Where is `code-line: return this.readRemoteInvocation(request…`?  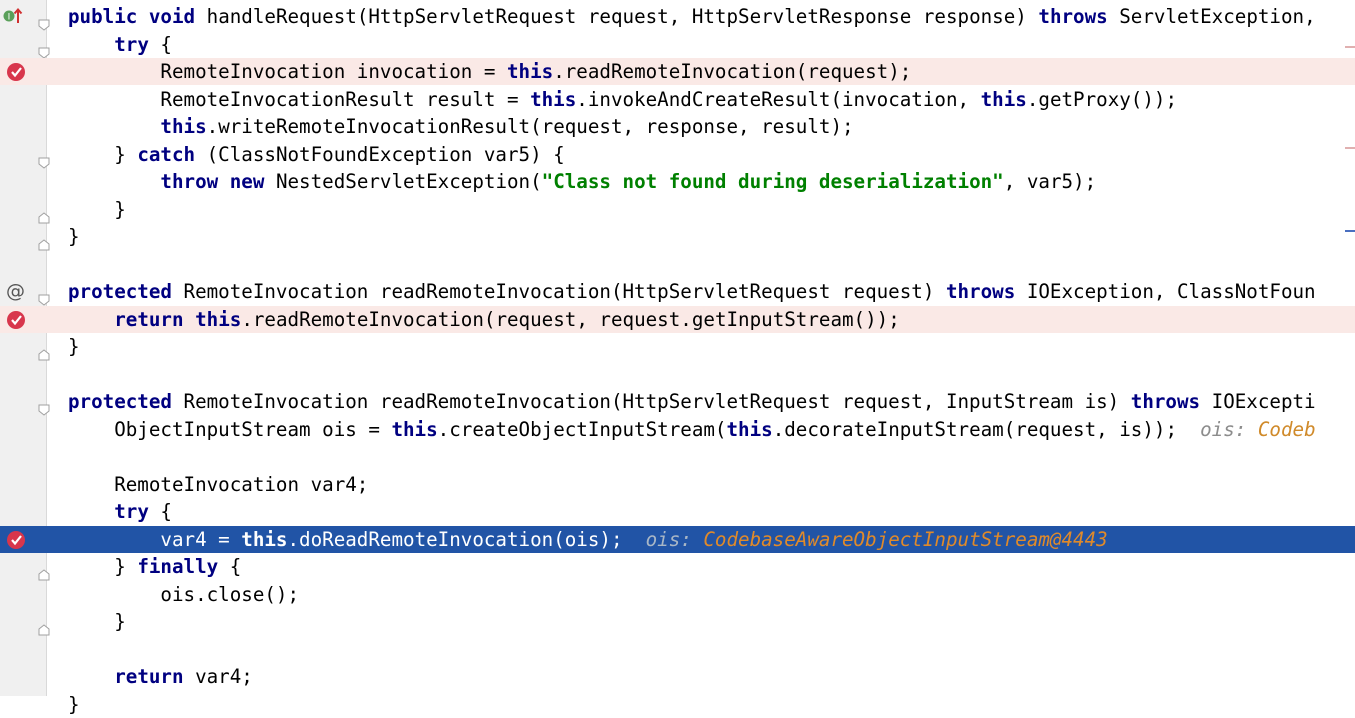
code-line: return this.readRemoteInvocation(request… is located at coordinates (677, 319).